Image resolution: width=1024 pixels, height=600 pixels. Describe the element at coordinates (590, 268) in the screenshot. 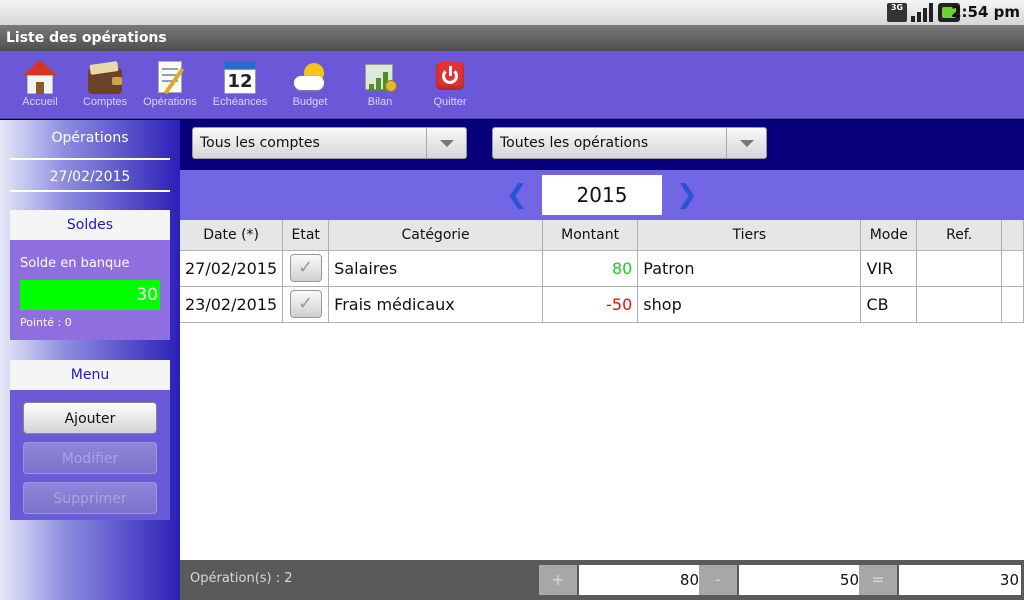

I see `cell-montant: 80` at that location.